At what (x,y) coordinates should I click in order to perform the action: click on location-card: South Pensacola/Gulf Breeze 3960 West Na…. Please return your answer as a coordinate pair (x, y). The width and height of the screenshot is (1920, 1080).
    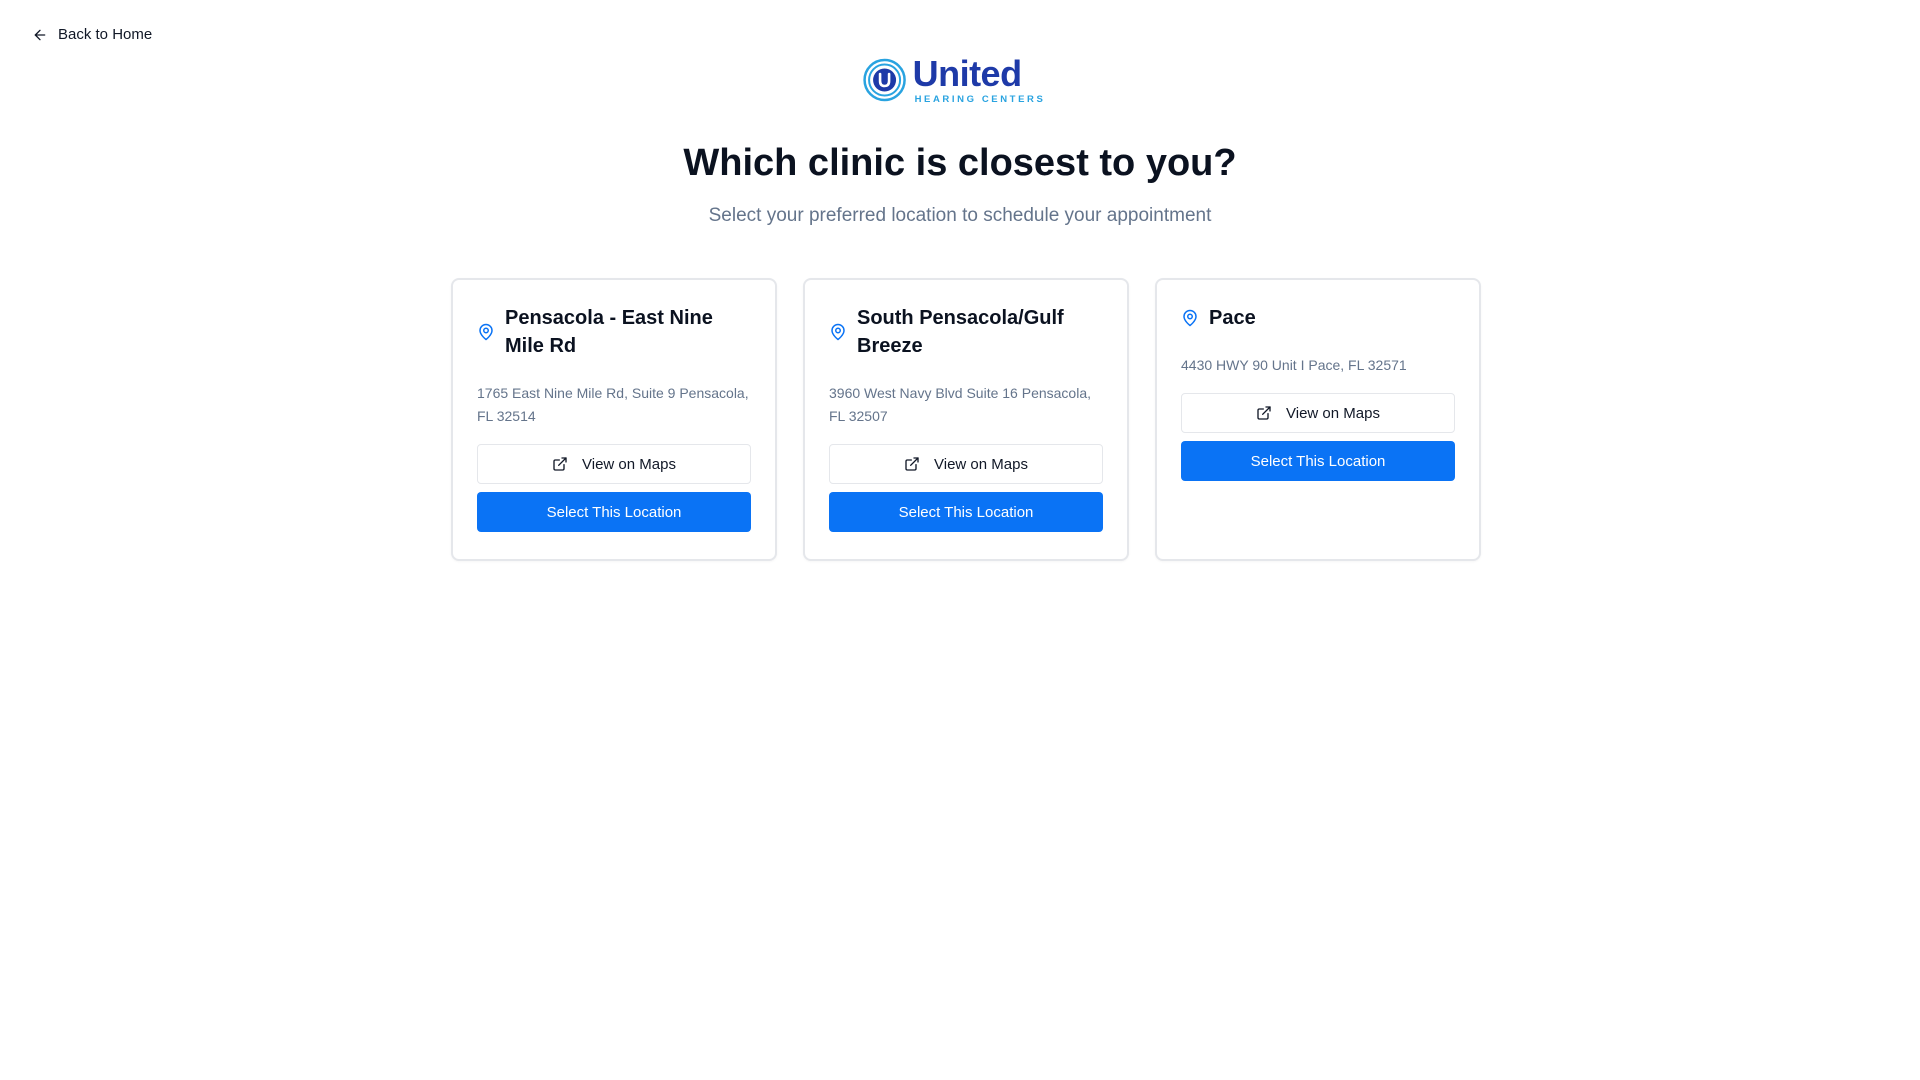
    Looking at the image, I should click on (966, 419).